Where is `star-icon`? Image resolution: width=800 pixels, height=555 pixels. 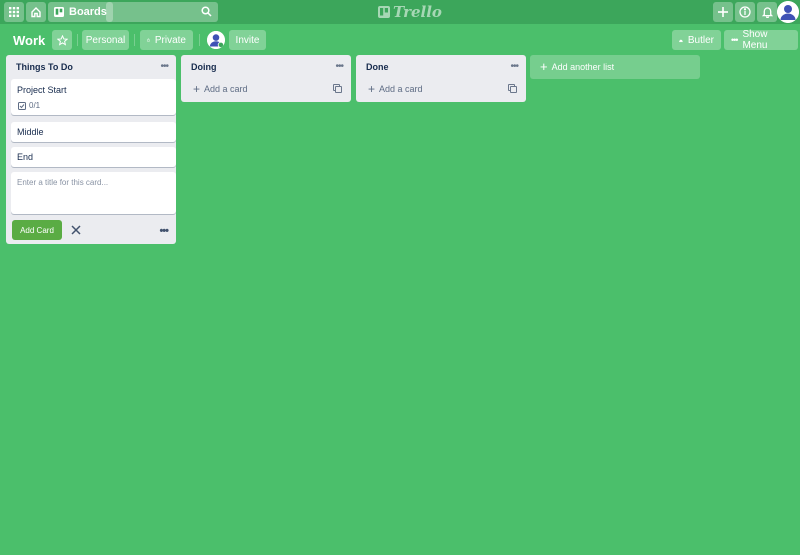
star-icon is located at coordinates (62, 40).